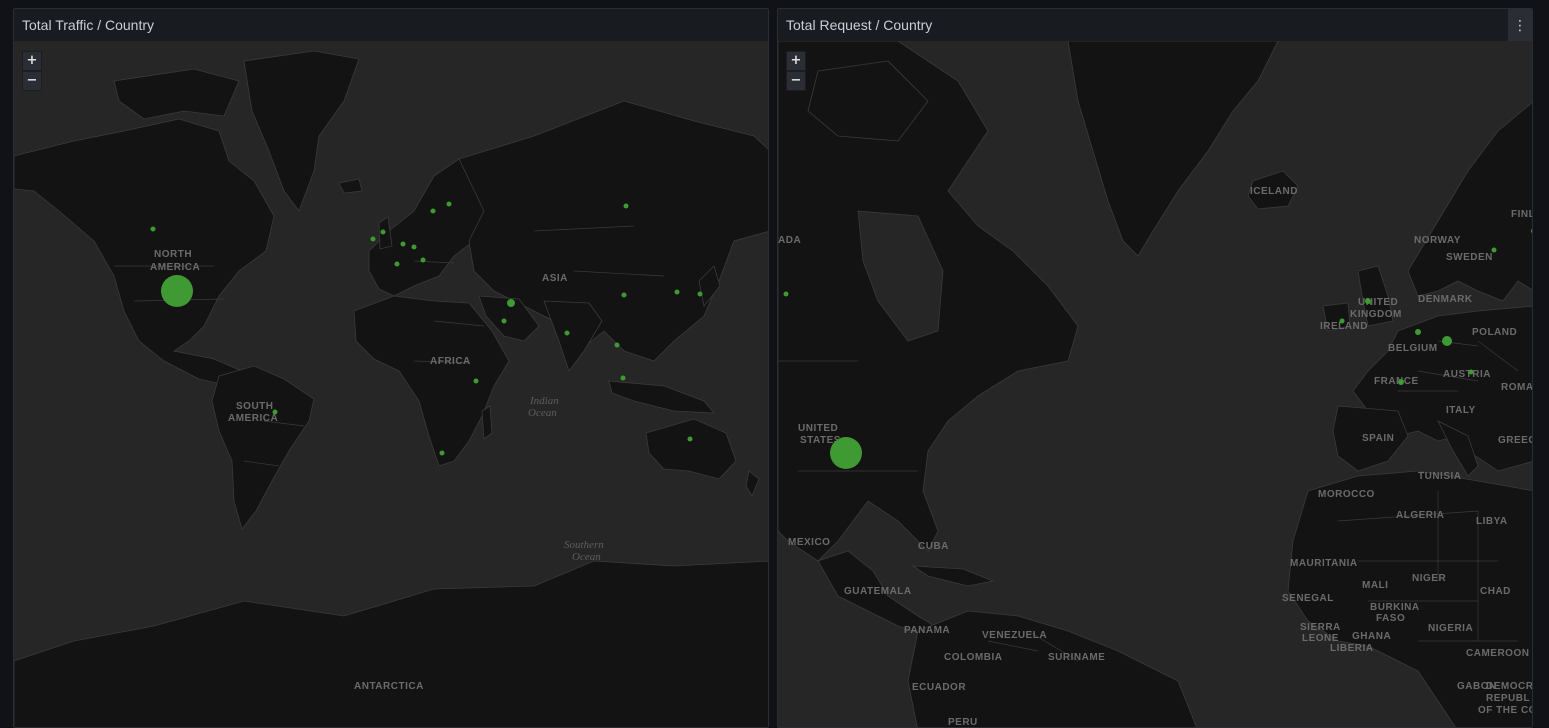 The image size is (1549, 728). What do you see at coordinates (1375, 585) in the screenshot?
I see `label-mali: MALI` at bounding box center [1375, 585].